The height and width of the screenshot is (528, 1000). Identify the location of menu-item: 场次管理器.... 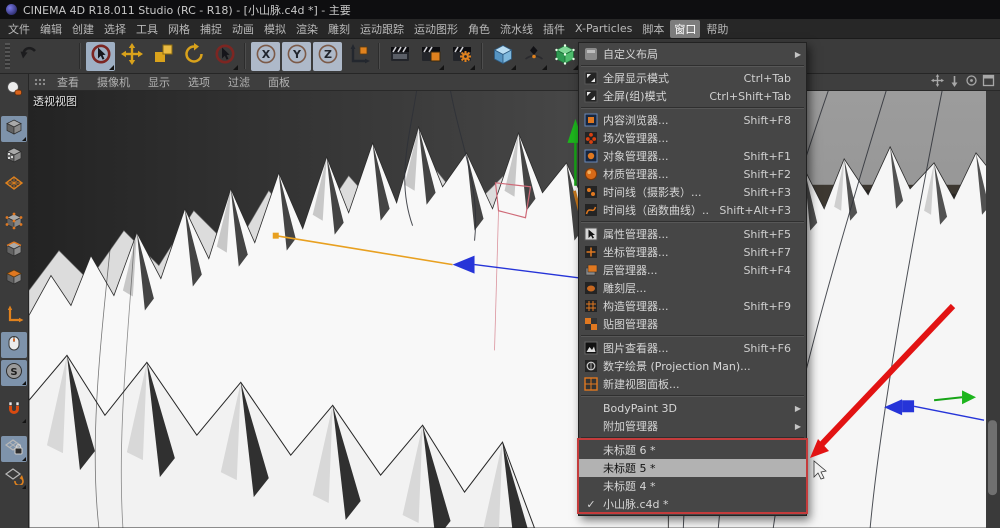
(692, 138).